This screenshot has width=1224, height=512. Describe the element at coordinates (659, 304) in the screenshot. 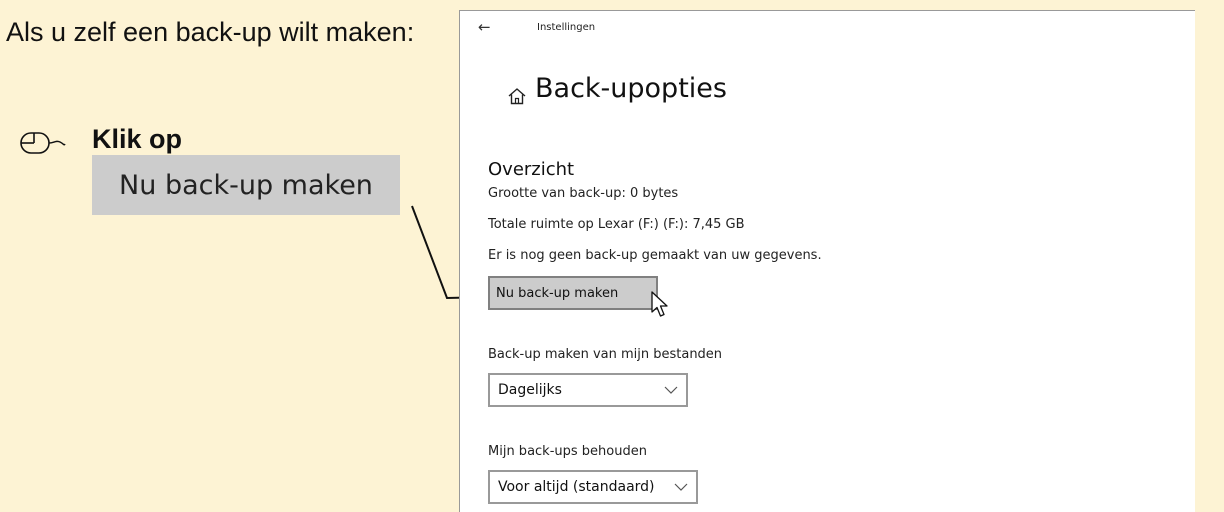

I see `pointer-cursor-icon` at that location.